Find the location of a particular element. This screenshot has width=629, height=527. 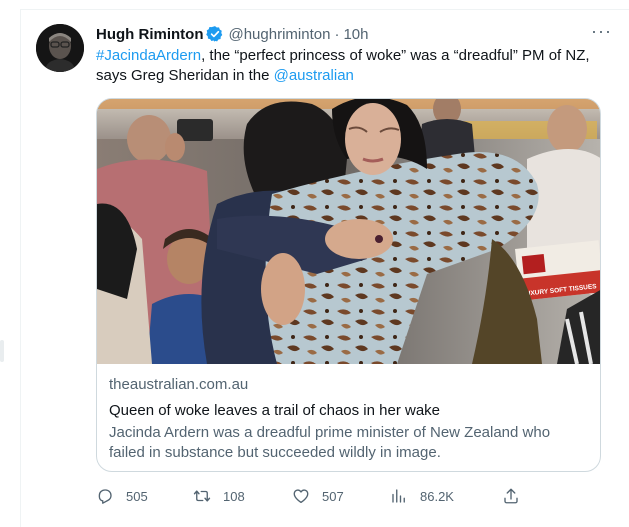

retweet-icon is located at coordinates (202, 496).